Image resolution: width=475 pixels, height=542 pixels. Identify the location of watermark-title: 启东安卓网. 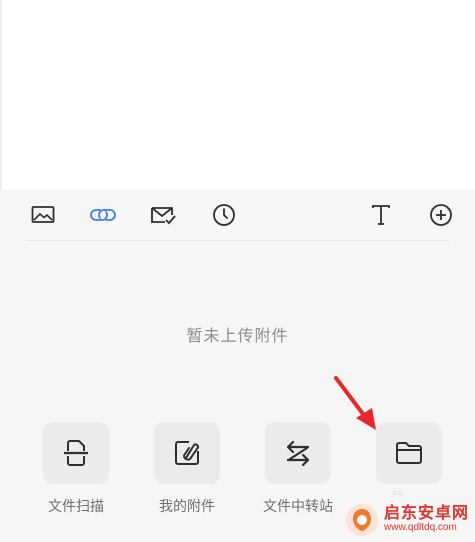
(427, 514).